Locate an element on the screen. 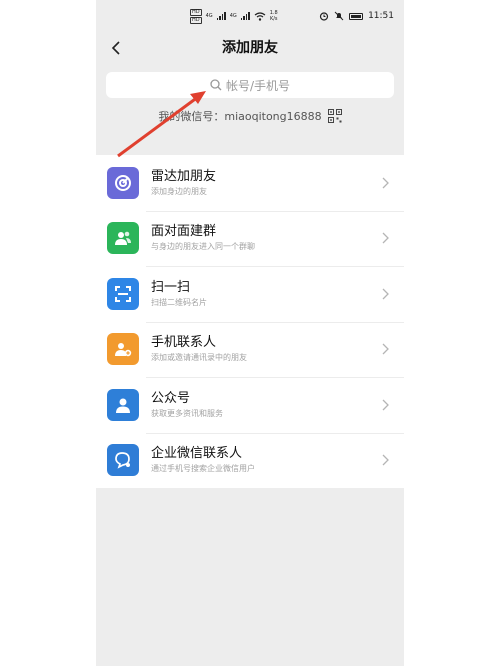 Image resolution: width=500 pixels, height=666 pixels. option-subtitle: 添加或邀请通讯录中的朋友 is located at coordinates (199, 358).